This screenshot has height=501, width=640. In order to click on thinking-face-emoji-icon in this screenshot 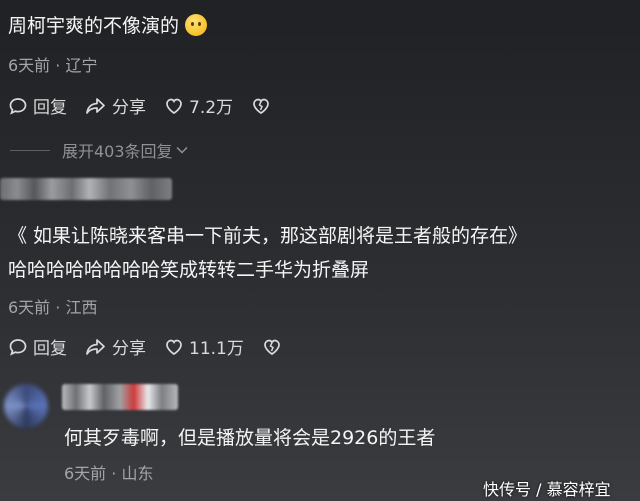, I will do `click(196, 25)`.